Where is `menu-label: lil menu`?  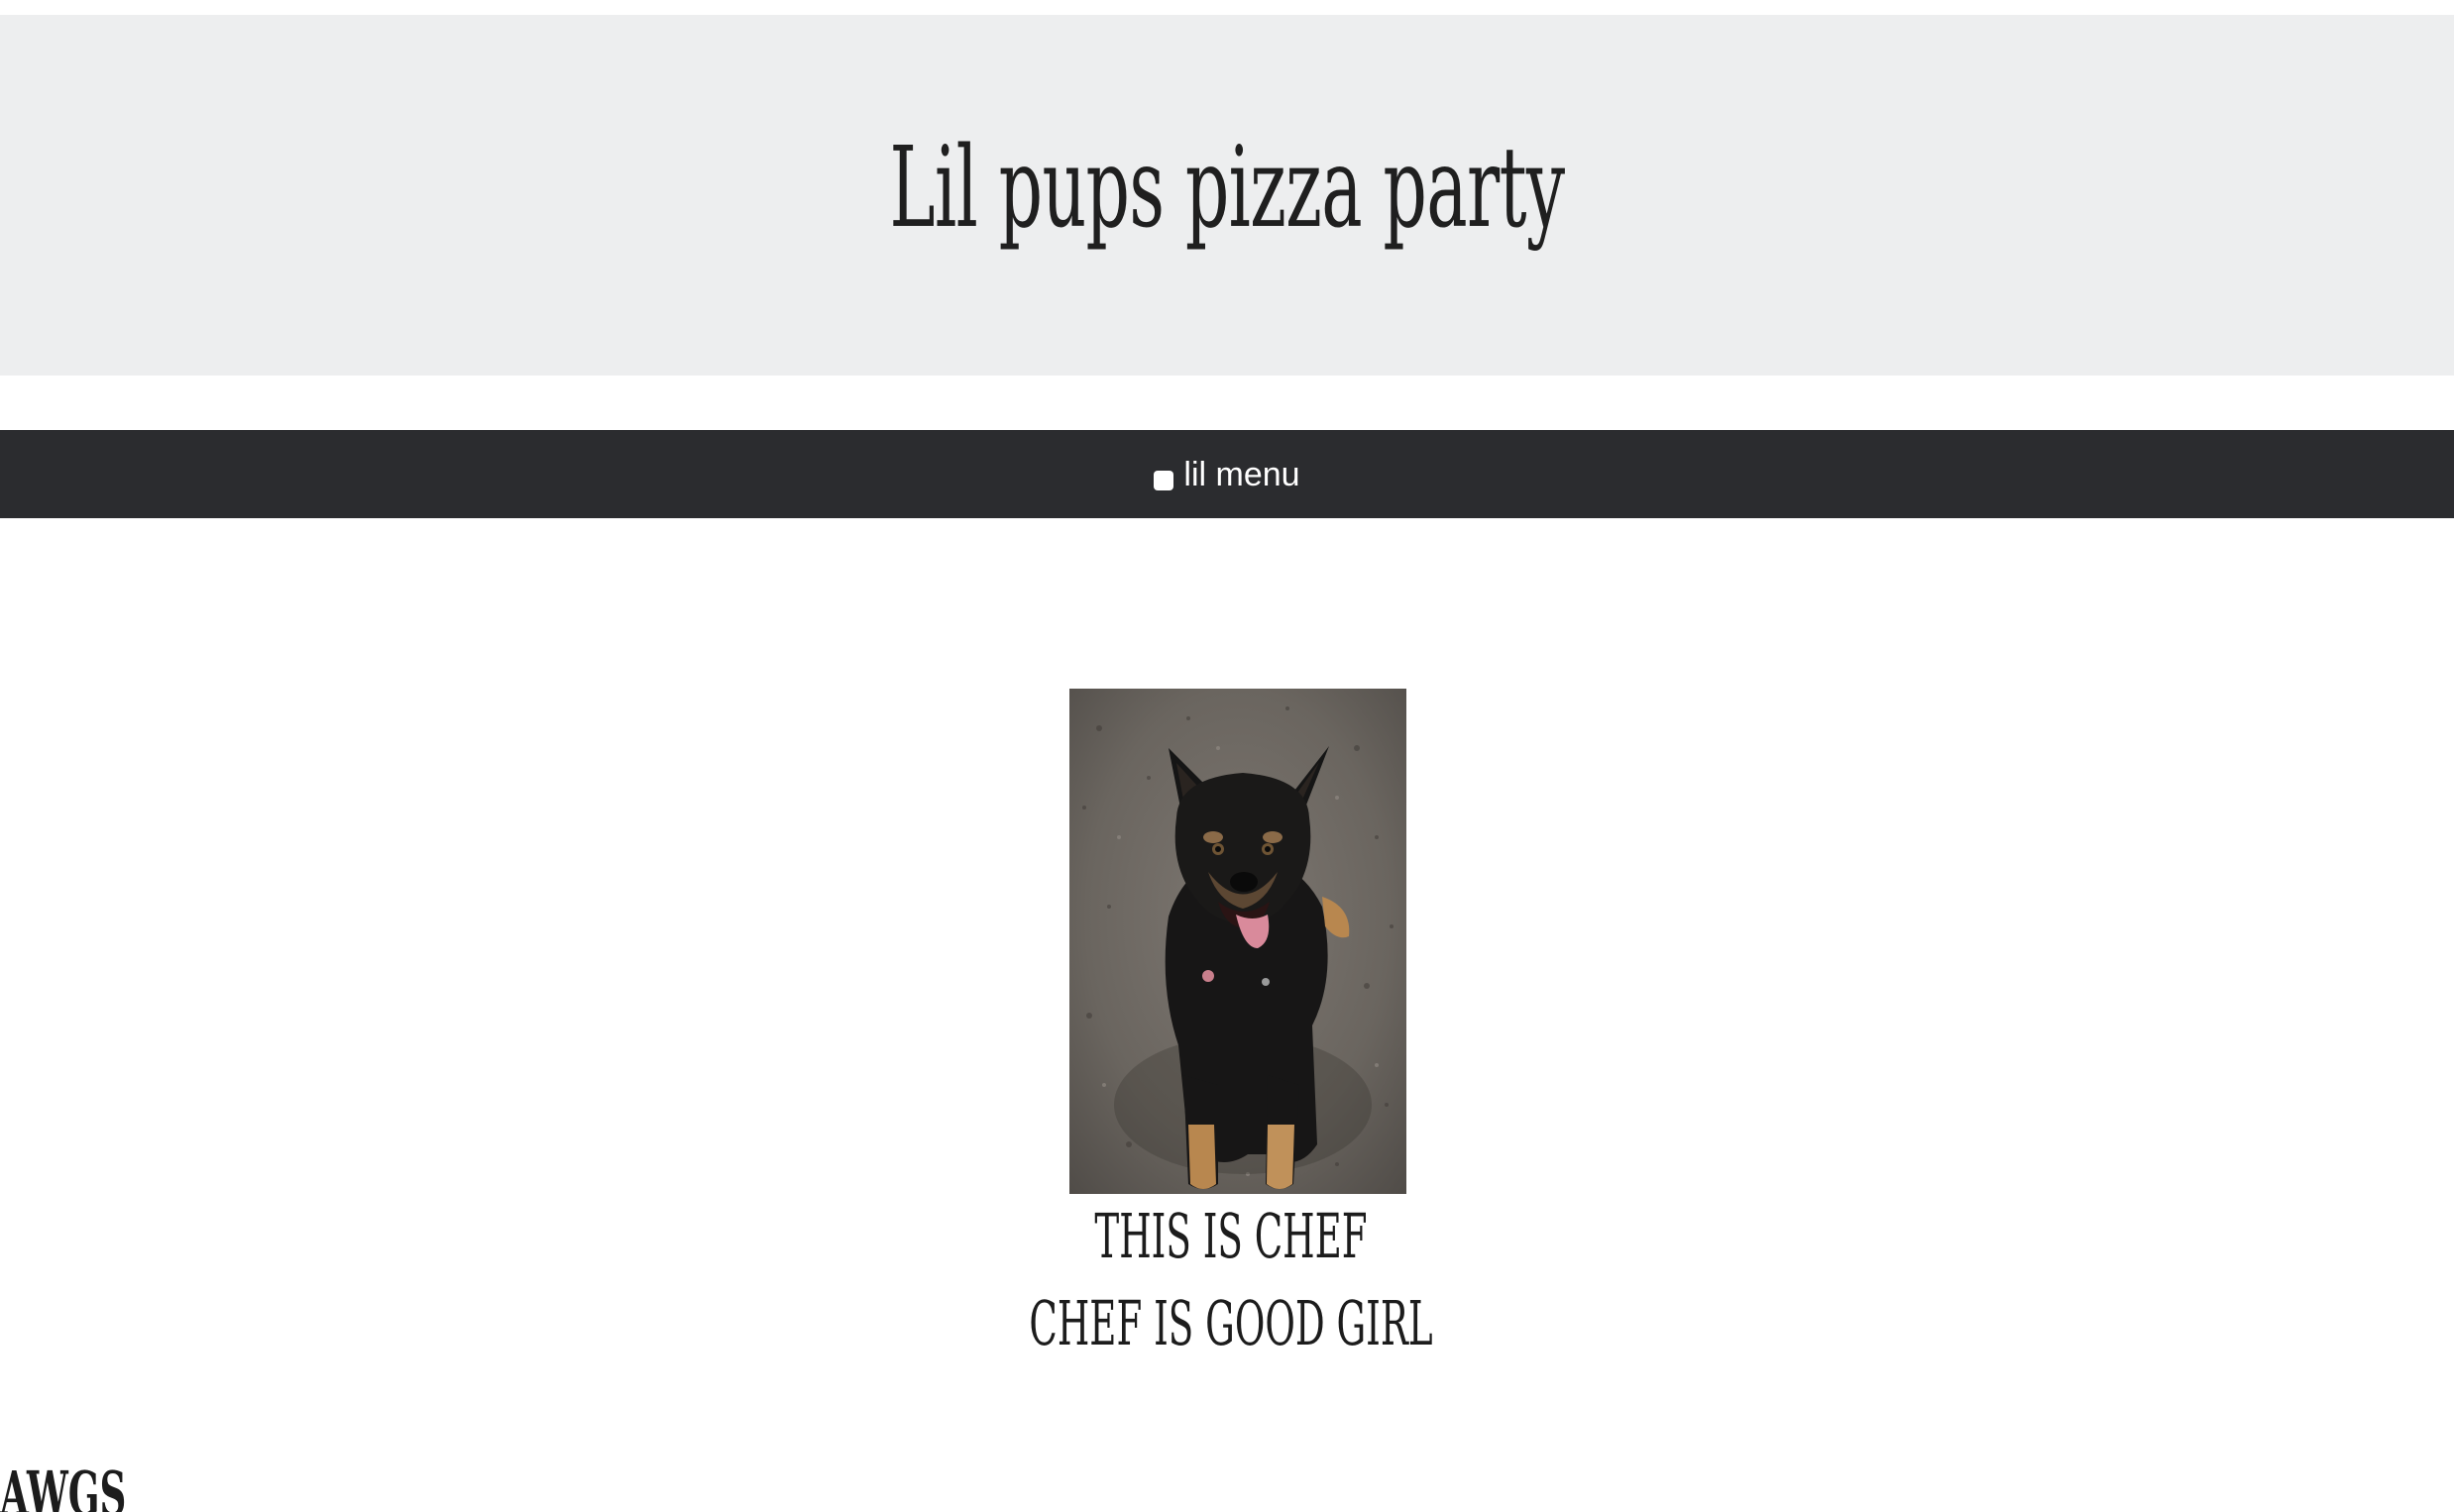 menu-label: lil menu is located at coordinates (1241, 475).